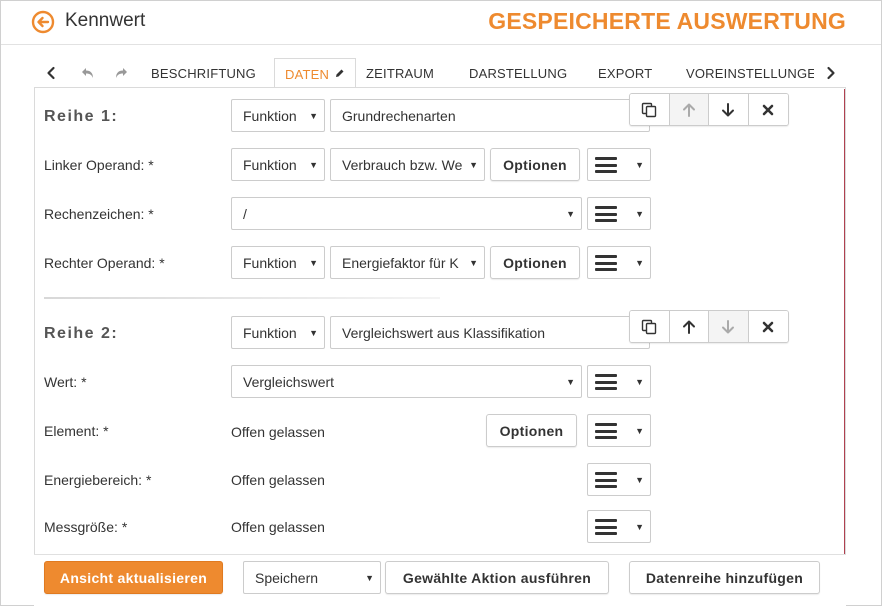  I want to click on rechenzeichen-select: / ▼, so click(406, 213).